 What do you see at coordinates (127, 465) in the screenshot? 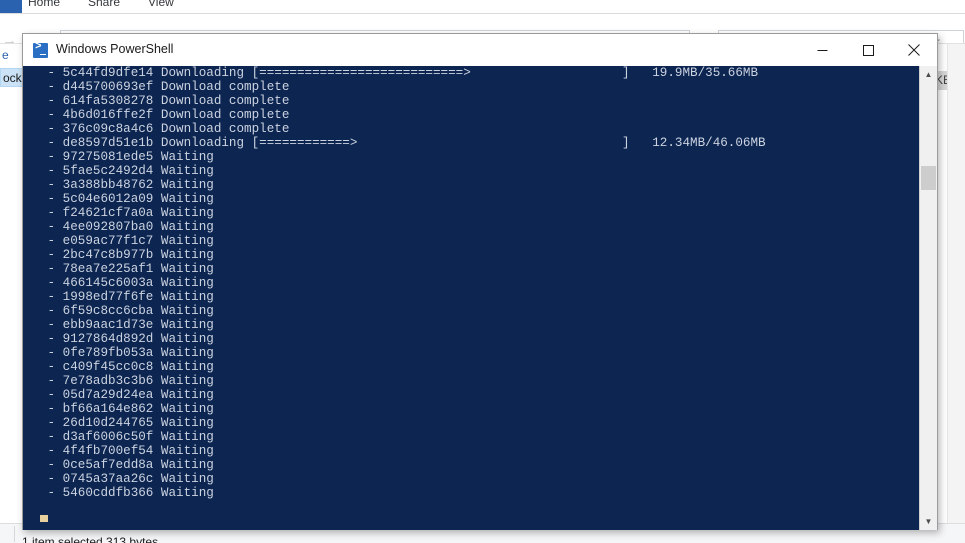
I see `console-line-main: - 0ce5af7edd8a Waiting` at bounding box center [127, 465].